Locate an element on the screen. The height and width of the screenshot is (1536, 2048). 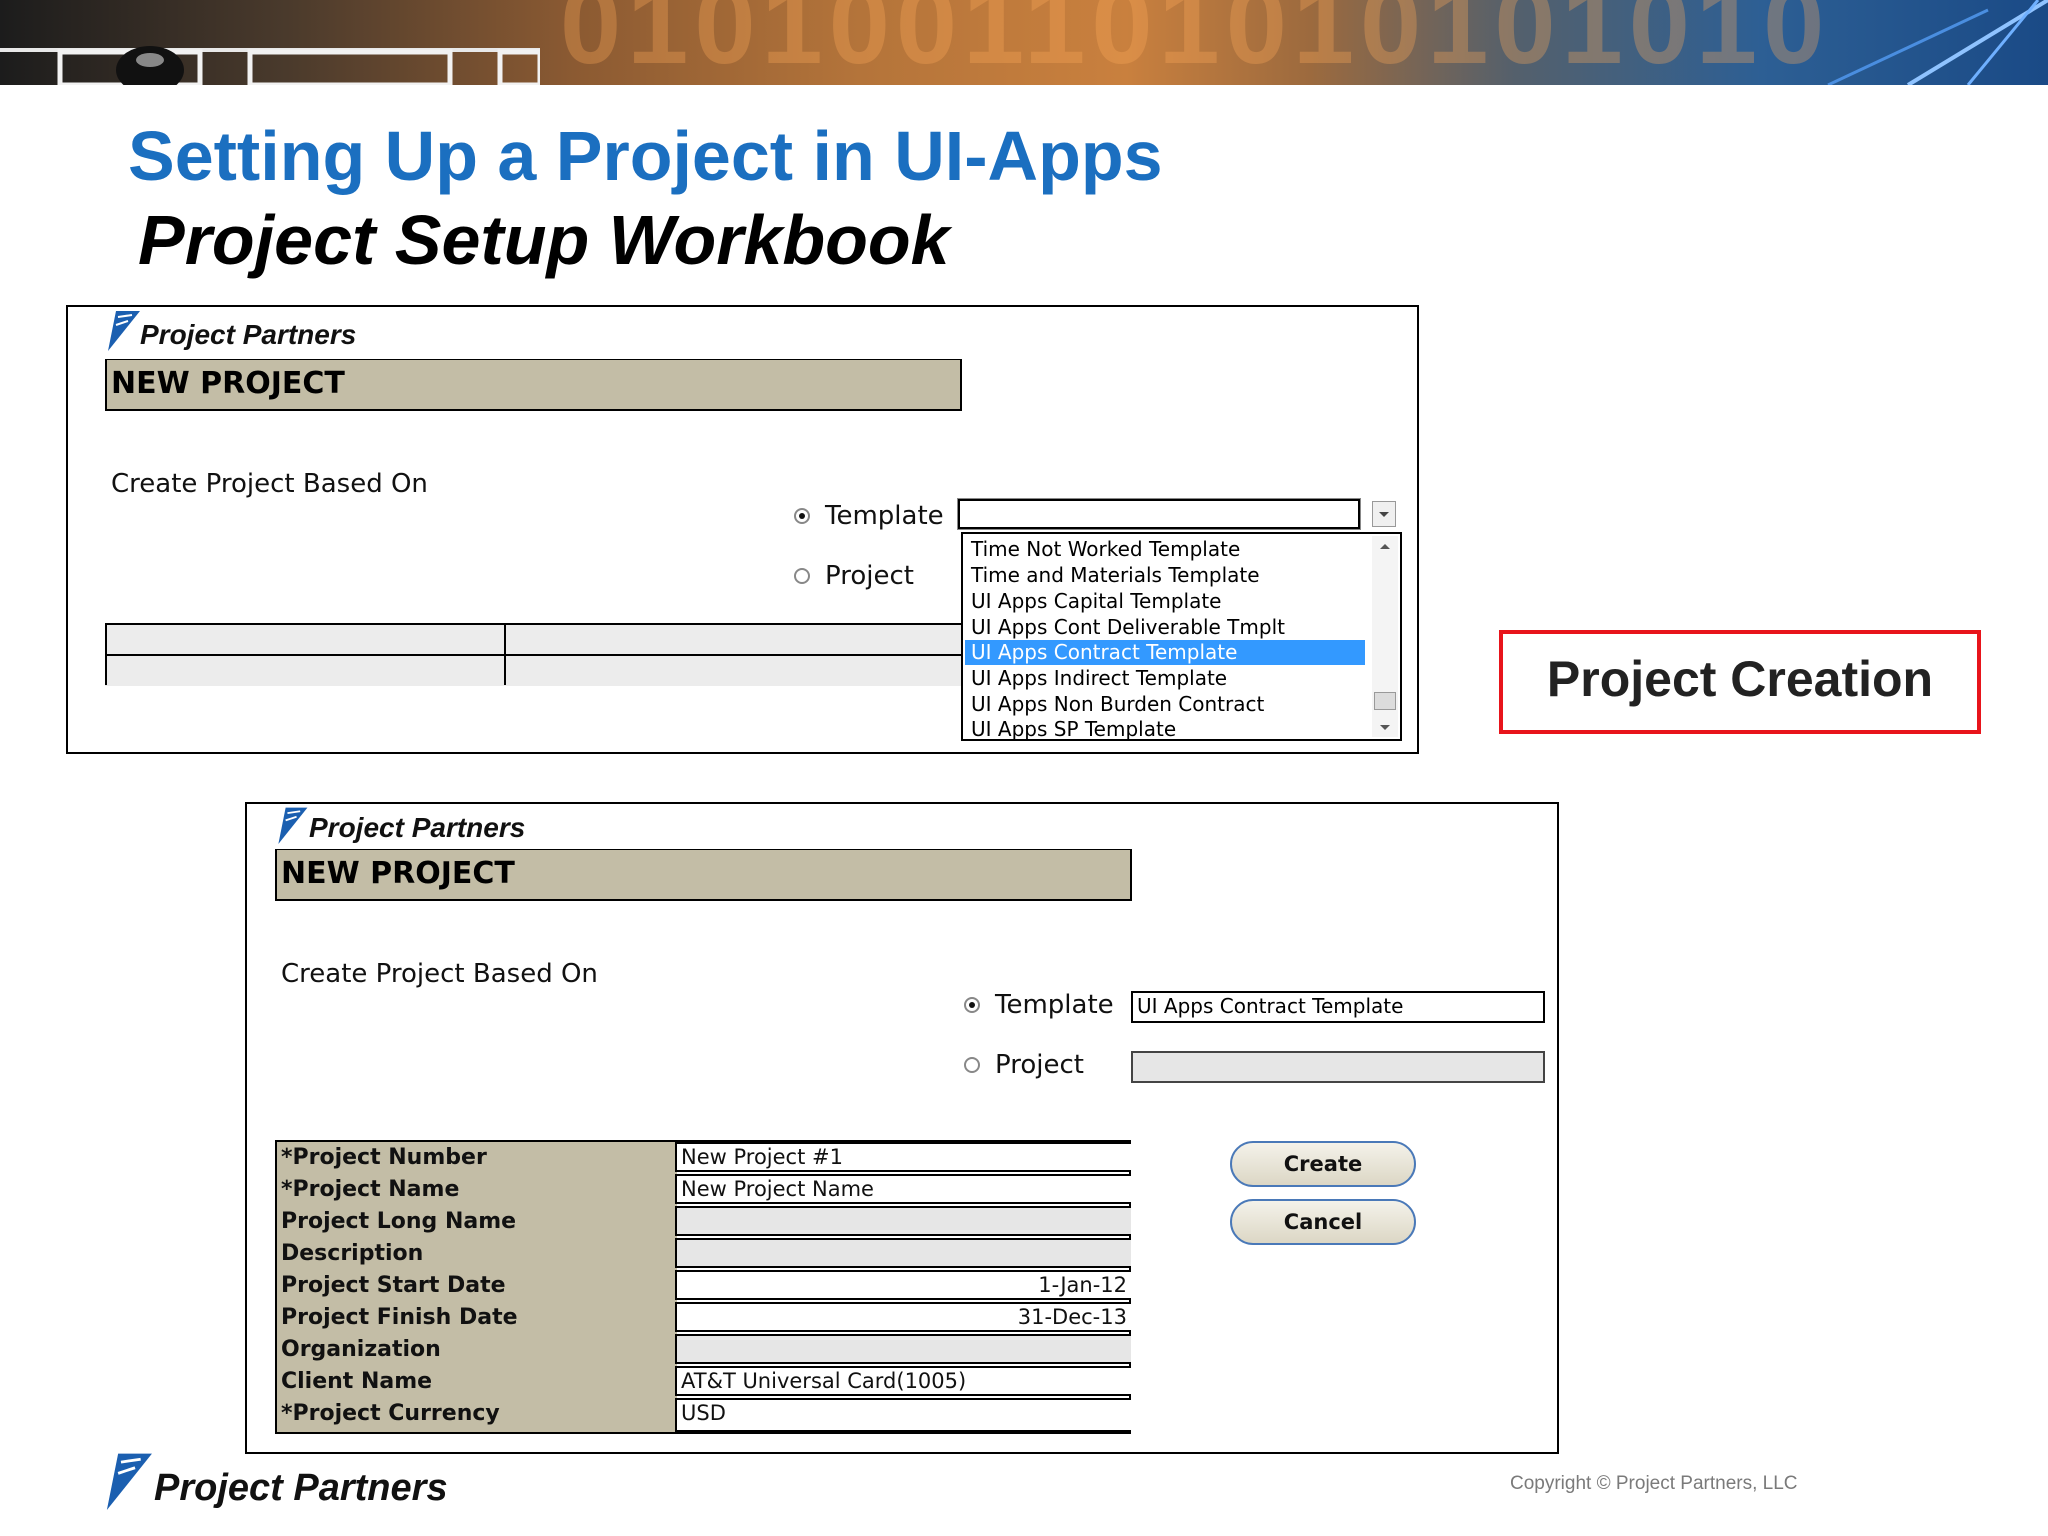
scroll-up-icon is located at coordinates (1385, 546).